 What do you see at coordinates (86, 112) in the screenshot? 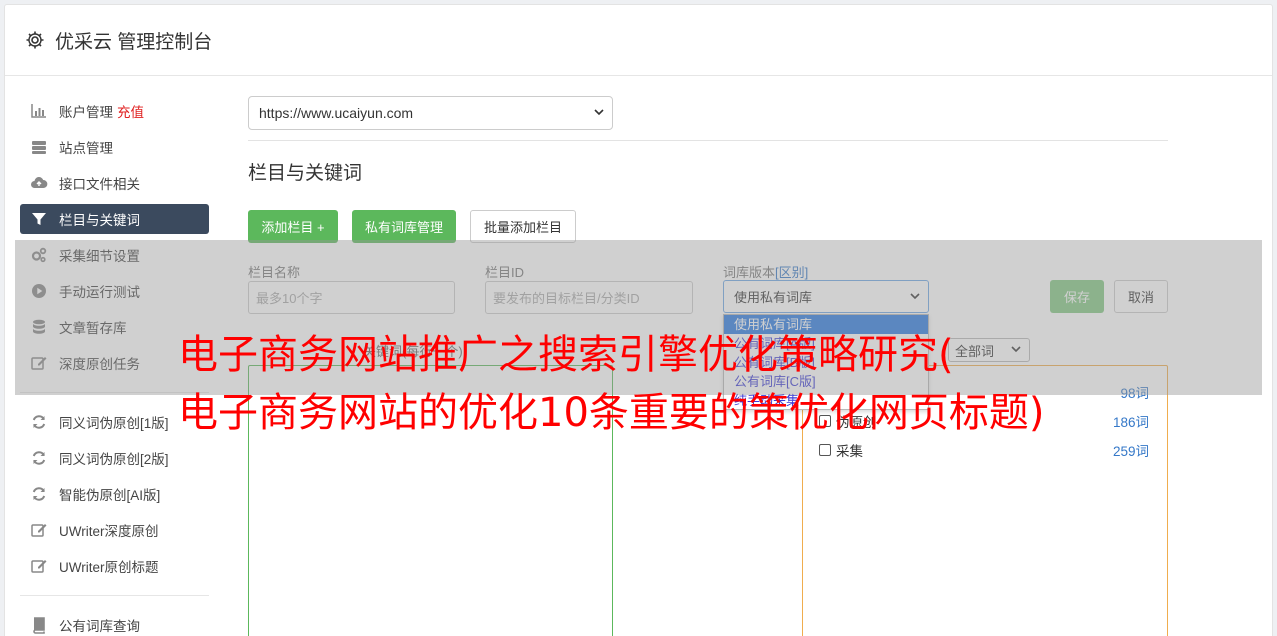
I see `sidebar-item-label: 账户管理` at bounding box center [86, 112].